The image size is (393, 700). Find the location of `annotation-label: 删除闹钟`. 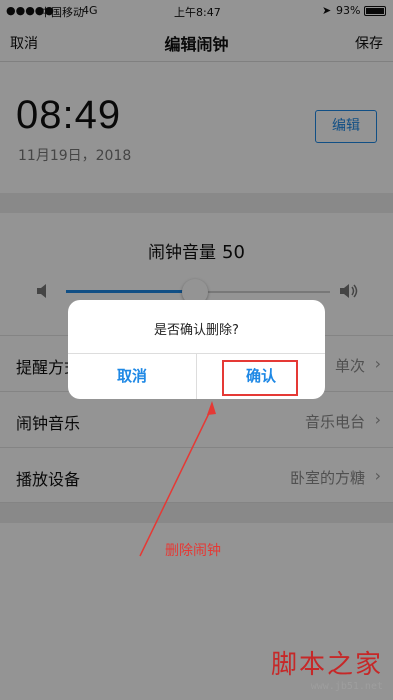

annotation-label: 删除闹钟 is located at coordinates (193, 551).